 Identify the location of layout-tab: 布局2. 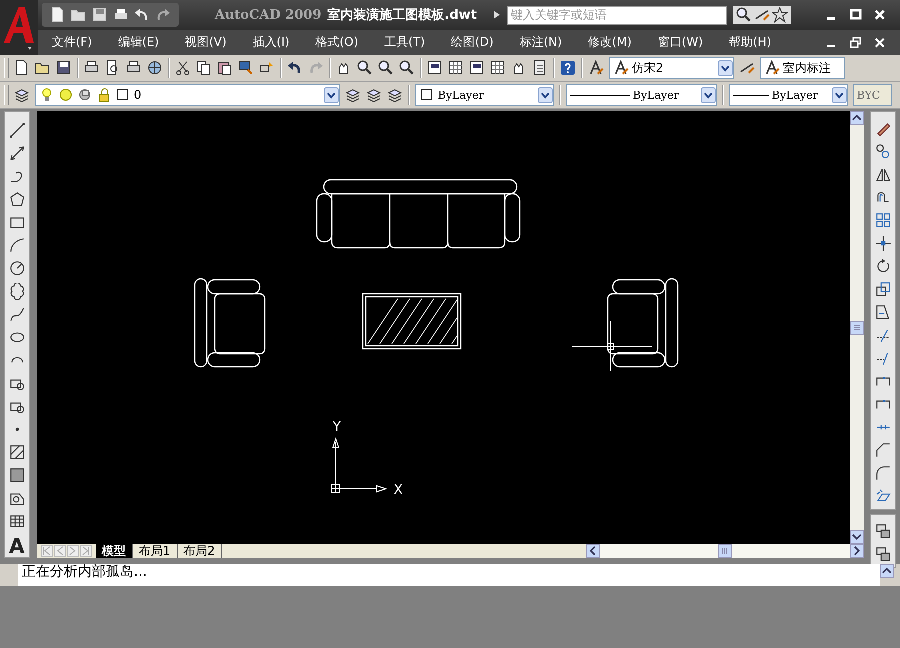
(200, 551).